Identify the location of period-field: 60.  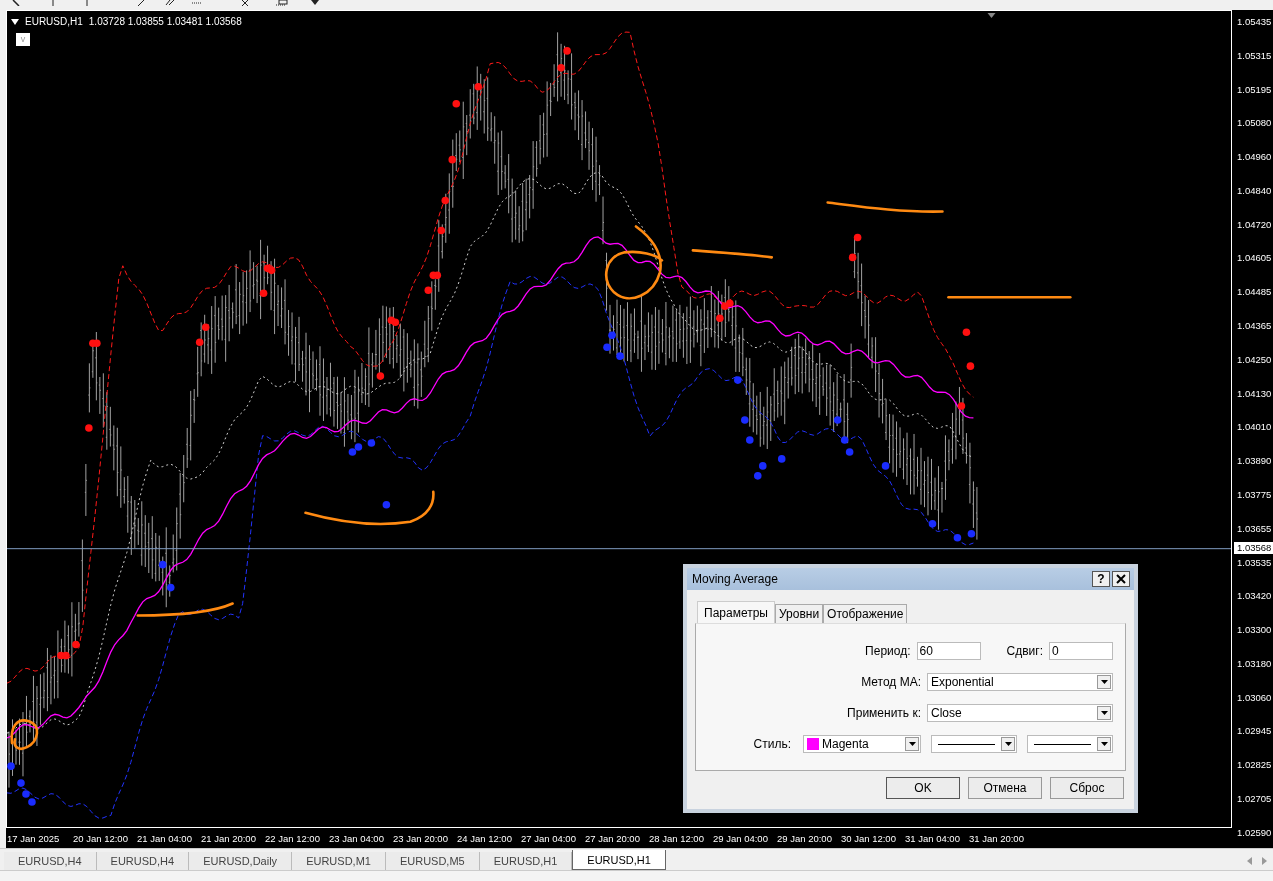
(948, 651).